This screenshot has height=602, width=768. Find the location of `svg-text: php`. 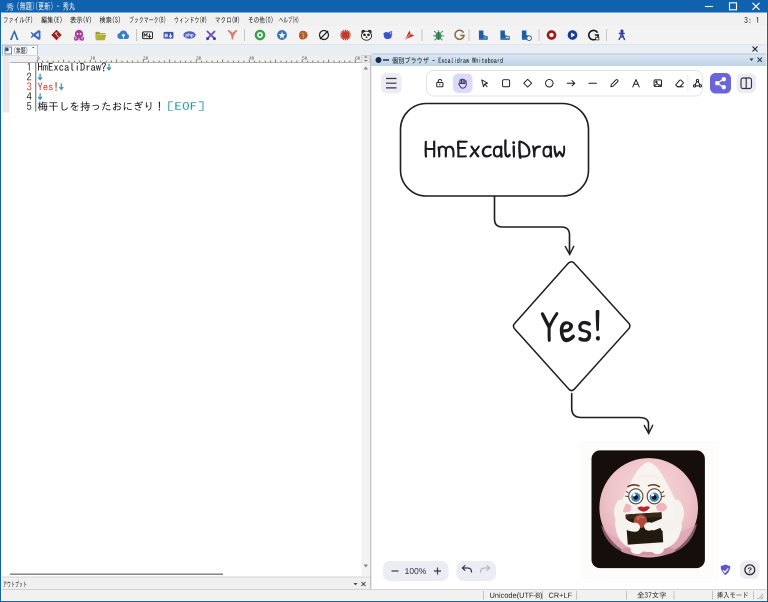

svg-text: php is located at coordinates (189, 35).